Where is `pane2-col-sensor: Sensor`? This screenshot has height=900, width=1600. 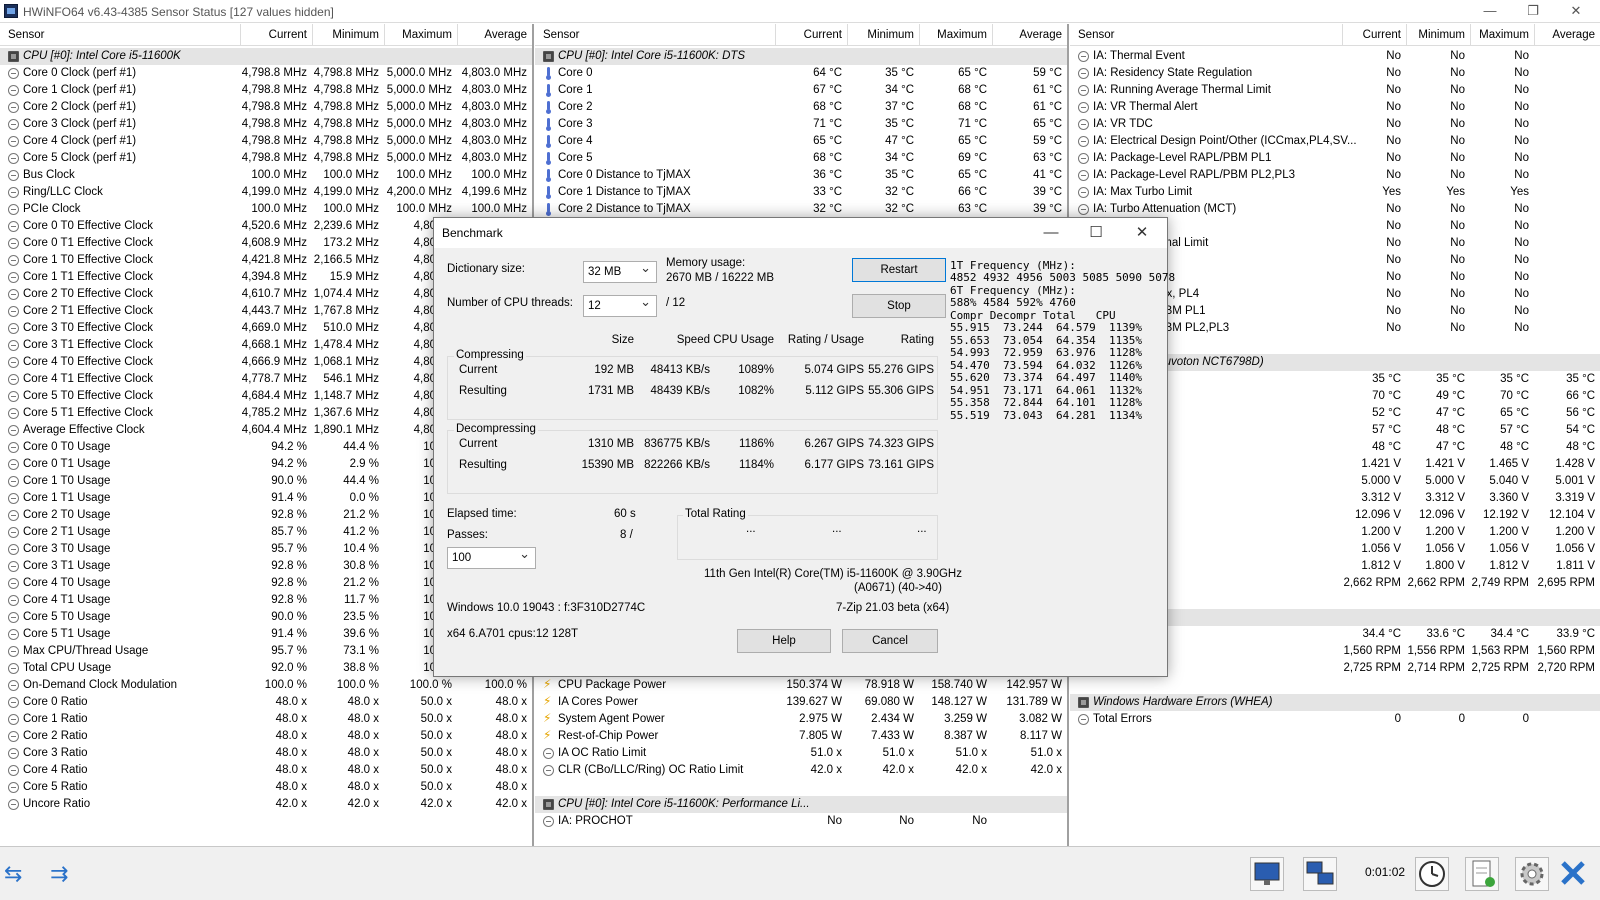 pane2-col-sensor: Sensor is located at coordinates (655, 36).